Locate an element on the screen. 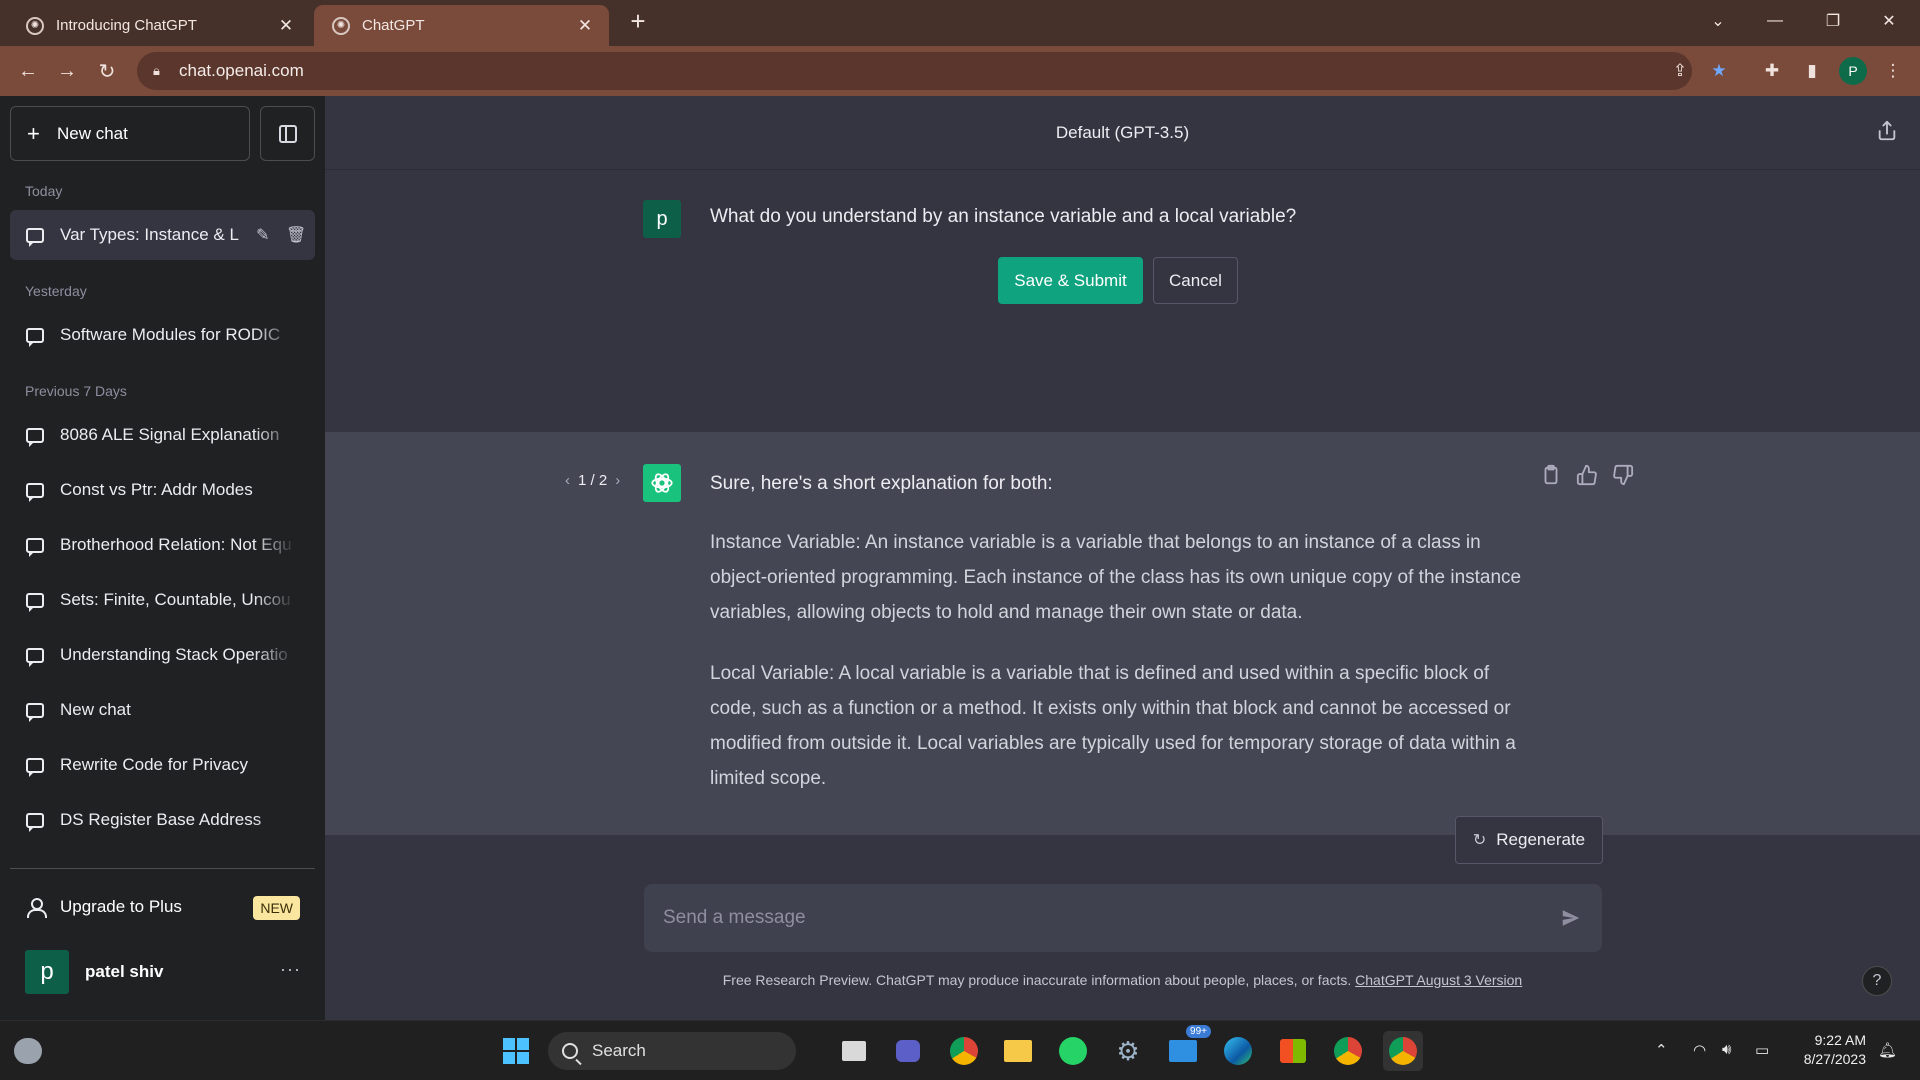 The height and width of the screenshot is (1080, 1920). chat-item: Understanding Stack Operatio is located at coordinates (162, 655).